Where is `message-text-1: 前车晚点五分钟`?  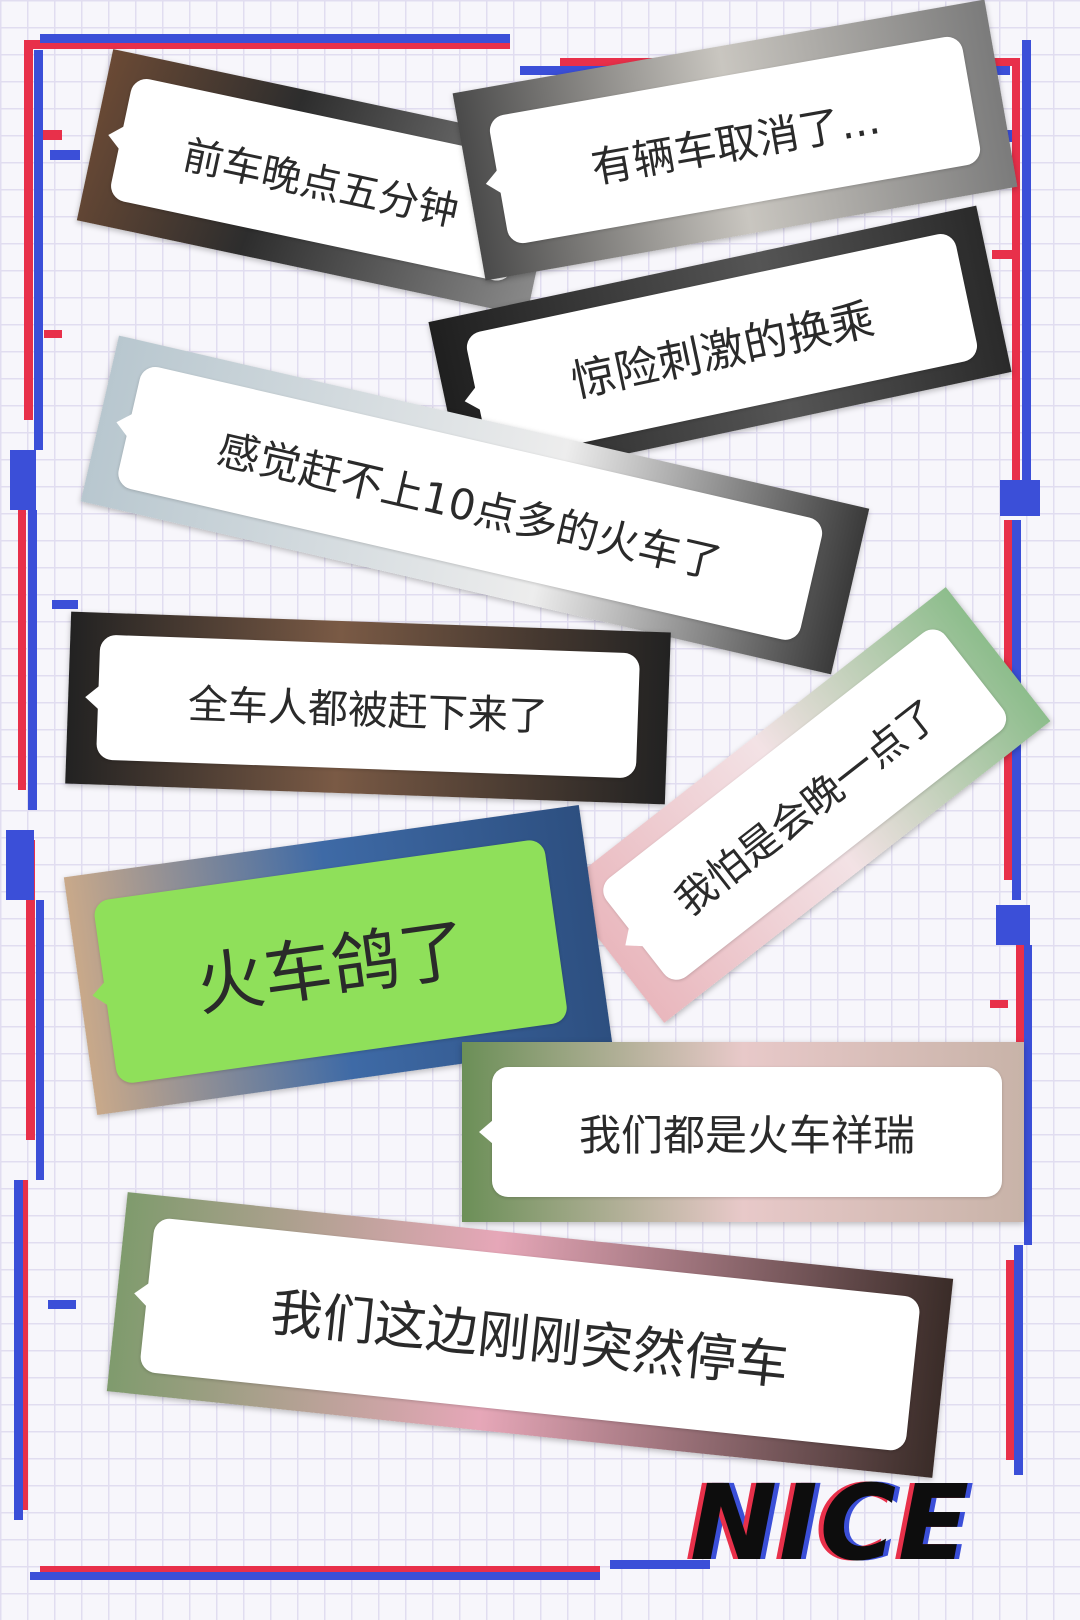
message-text-1: 前车晚点五分钟 is located at coordinates (321, 184).